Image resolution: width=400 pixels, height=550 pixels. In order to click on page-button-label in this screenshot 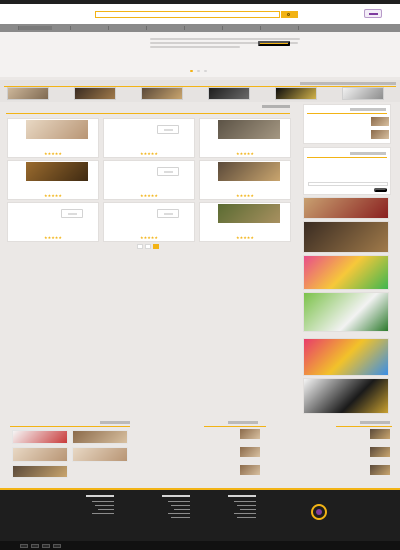, I will do `click(156, 246)`.